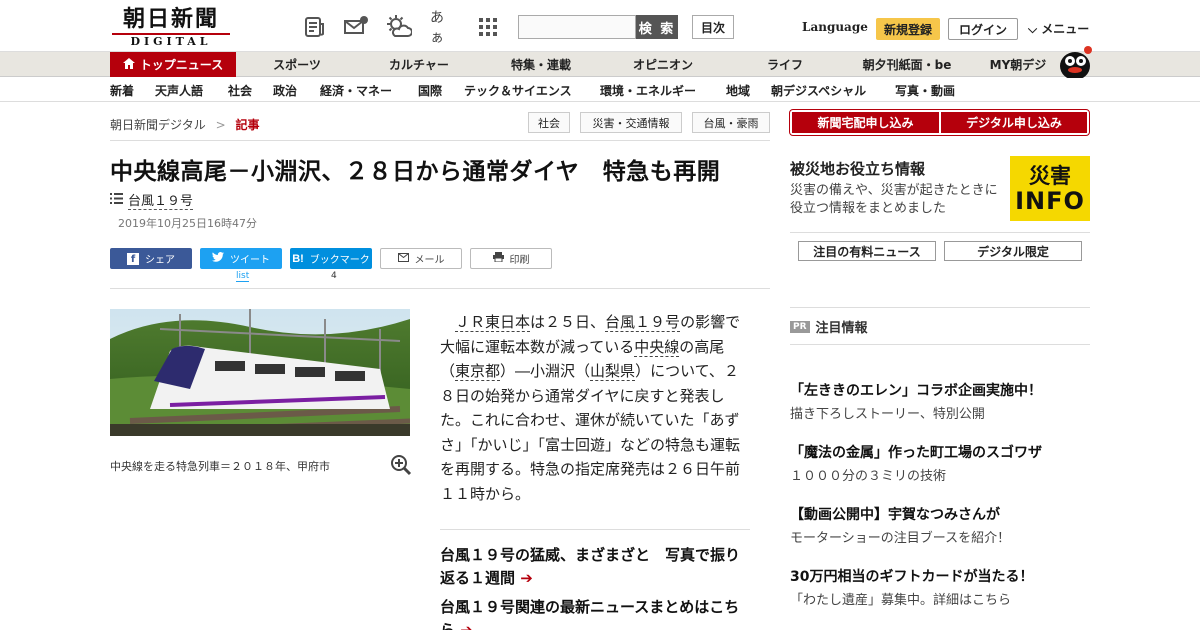 The width and height of the screenshot is (1200, 630). I want to click on related-article-title: 台風１９号関連の最新ニュースまとめはこちら, so click(590, 614).